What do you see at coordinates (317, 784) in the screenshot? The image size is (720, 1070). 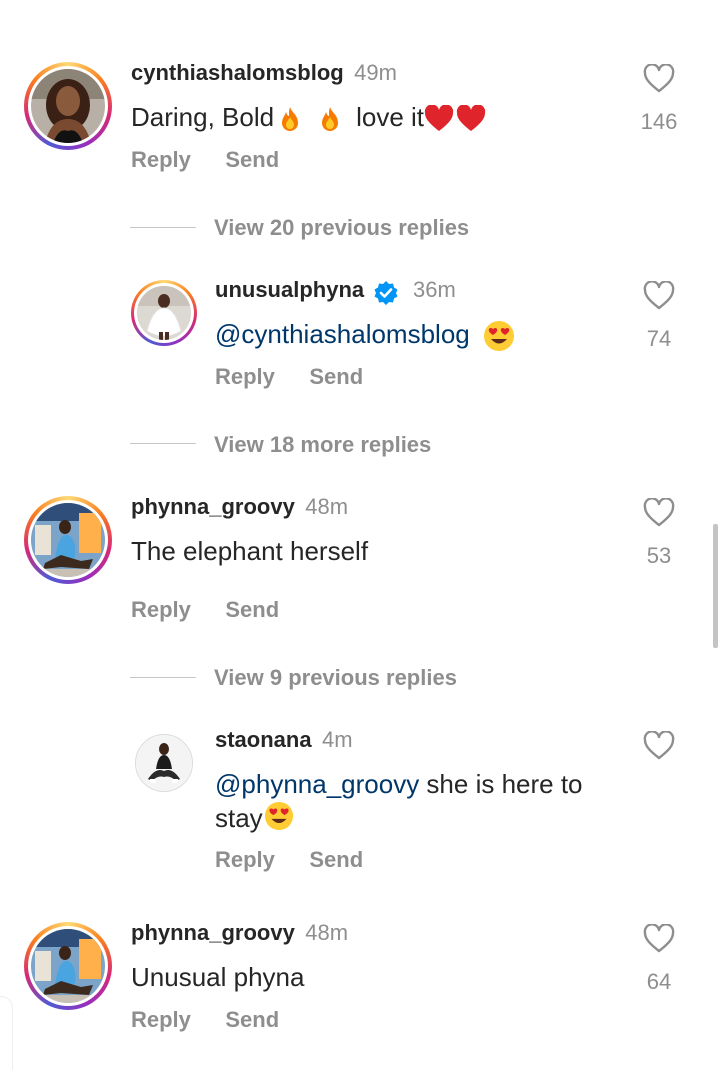 I see `mention-link: @phynna_groovy` at bounding box center [317, 784].